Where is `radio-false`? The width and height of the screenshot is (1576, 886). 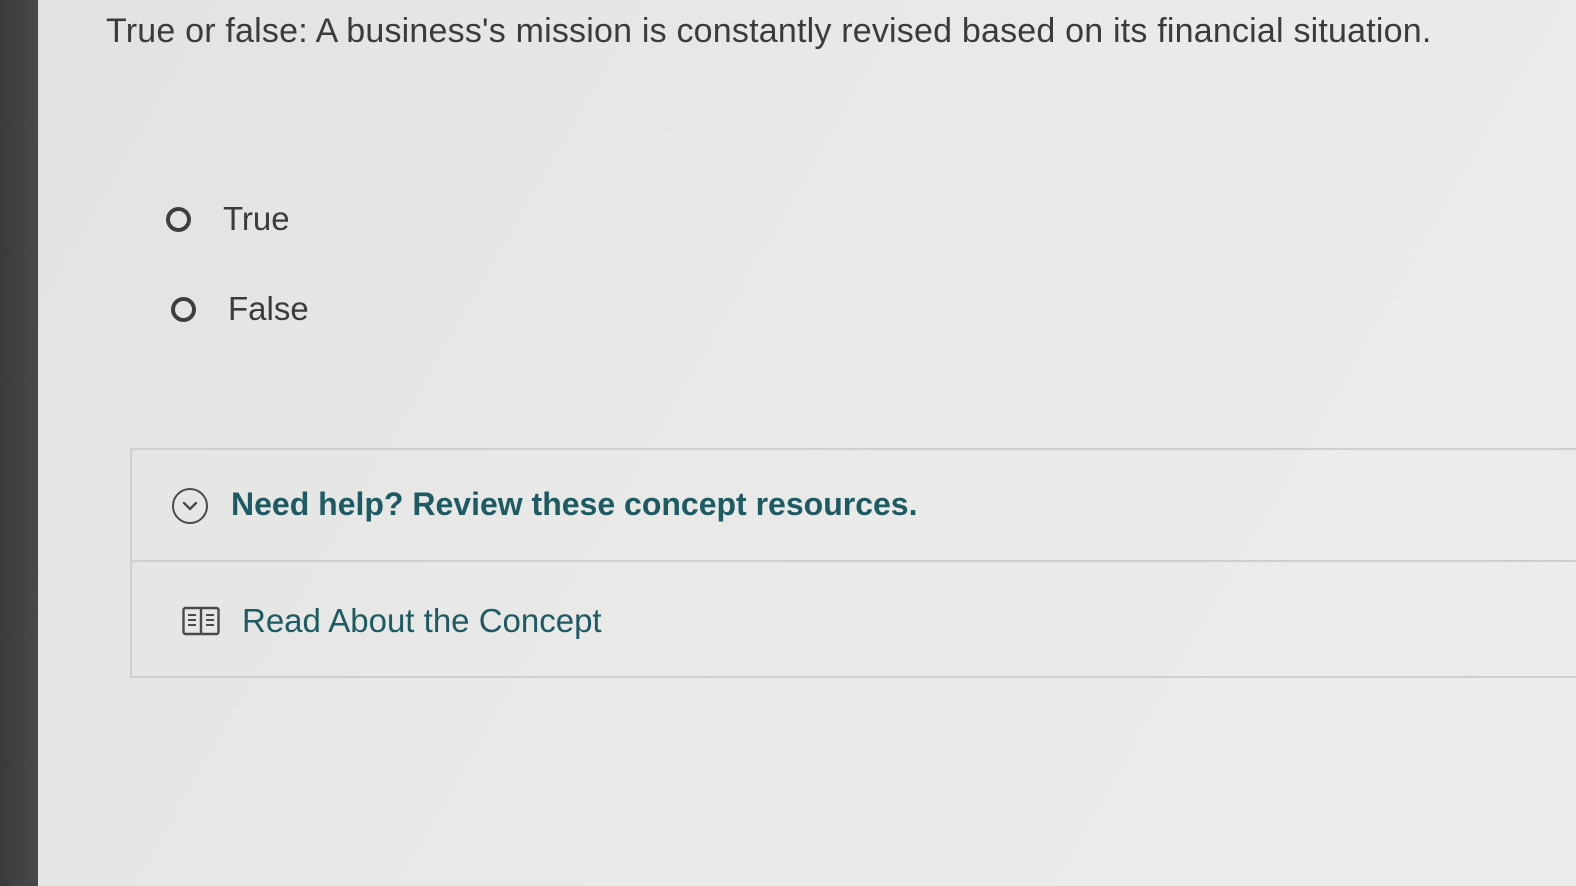 radio-false is located at coordinates (183, 309).